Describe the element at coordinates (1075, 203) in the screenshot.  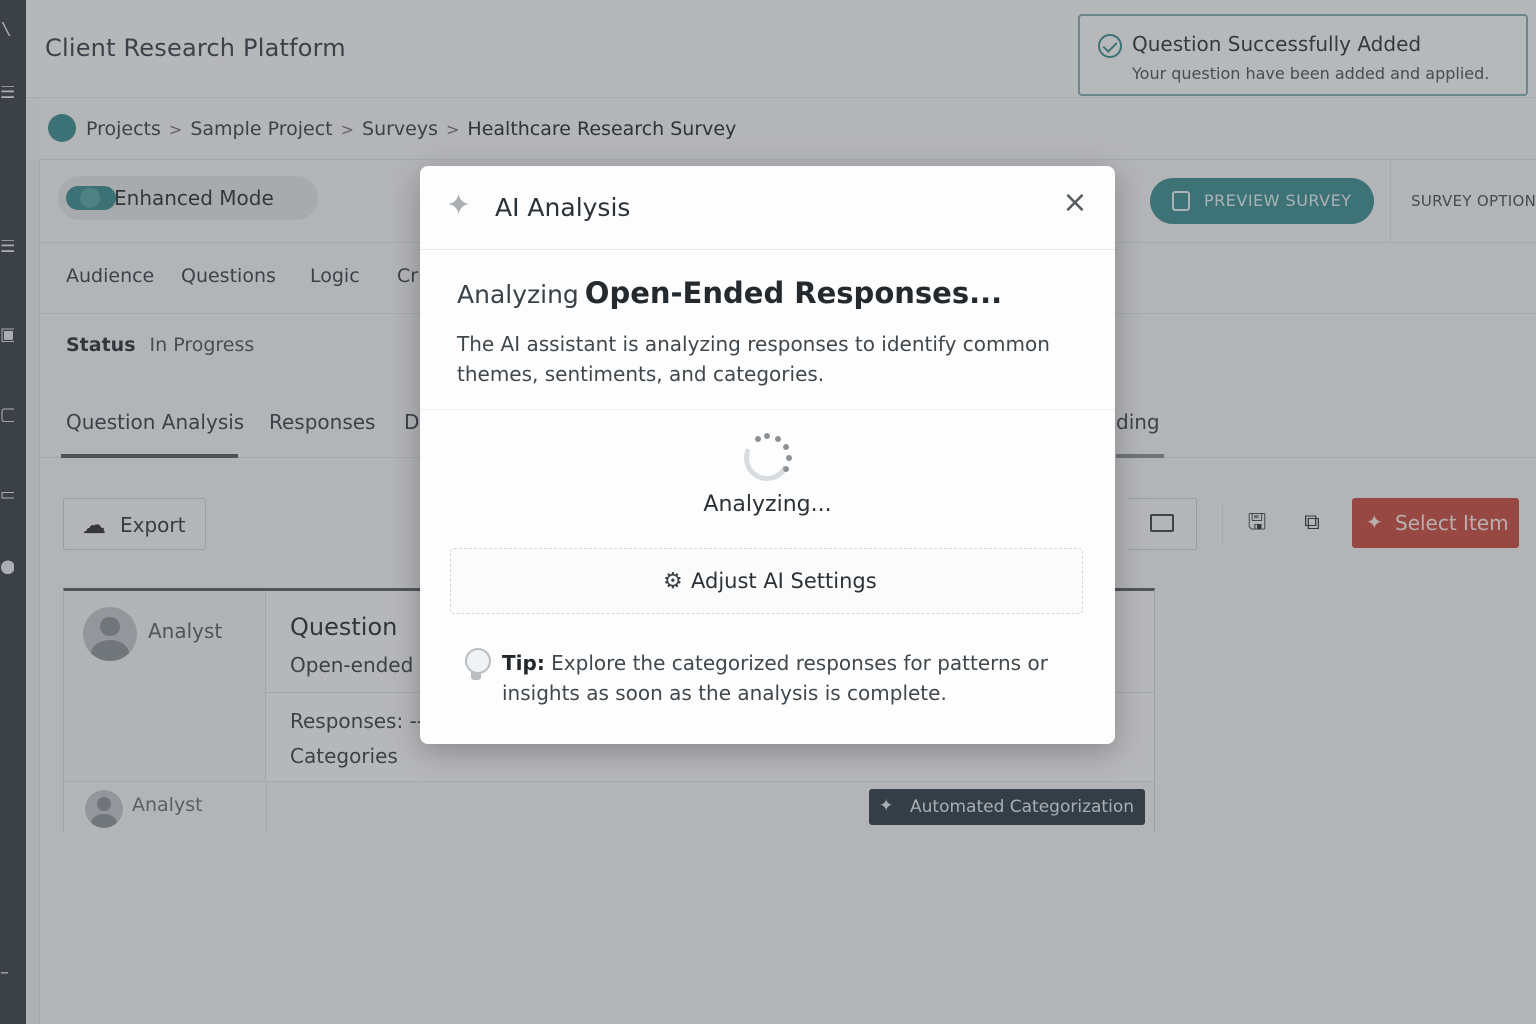
I see `close-icon: ×` at that location.